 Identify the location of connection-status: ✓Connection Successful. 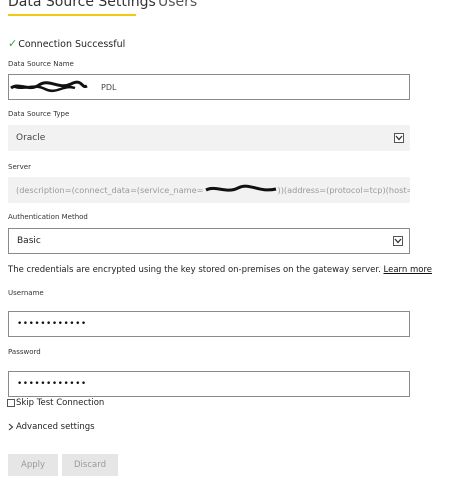
(66, 43).